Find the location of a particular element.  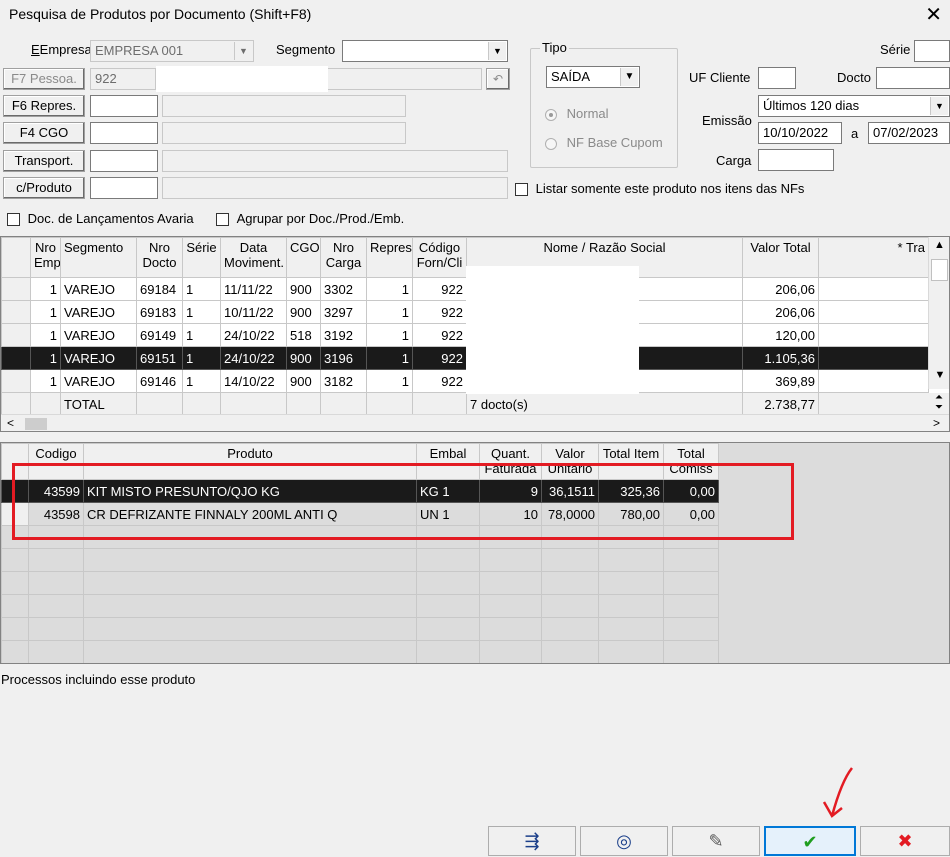

empresa-select: EMPRESA 001 ▼ is located at coordinates (172, 51).